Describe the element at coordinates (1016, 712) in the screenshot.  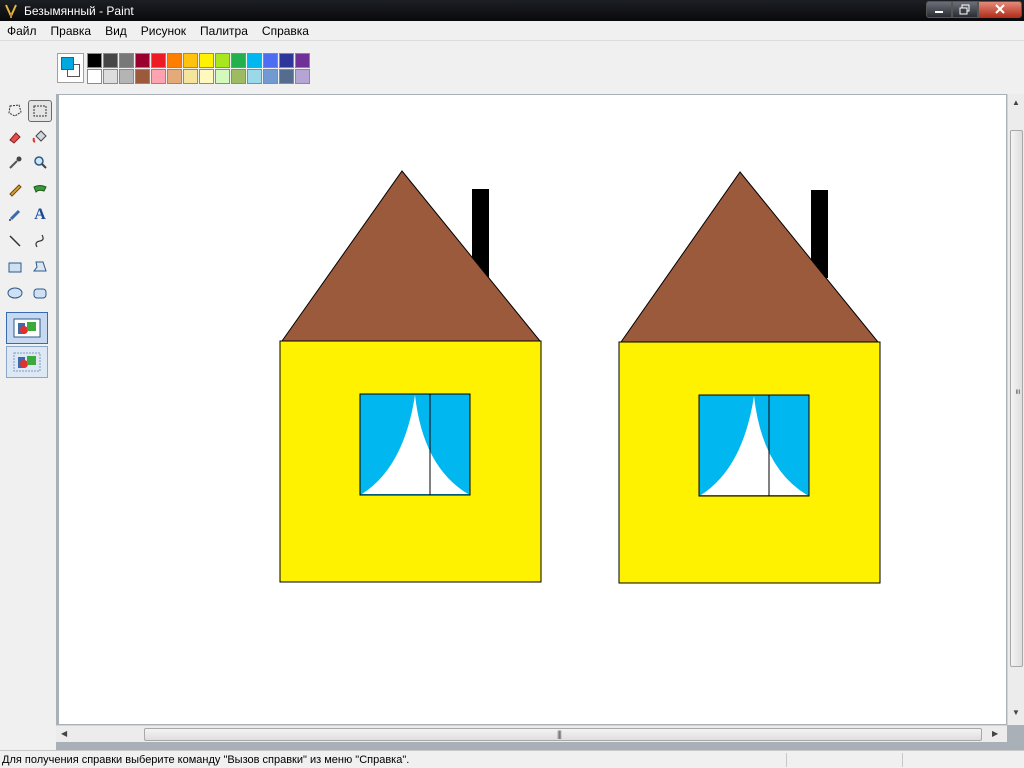
I see `scroll-down-icon: ▼` at that location.